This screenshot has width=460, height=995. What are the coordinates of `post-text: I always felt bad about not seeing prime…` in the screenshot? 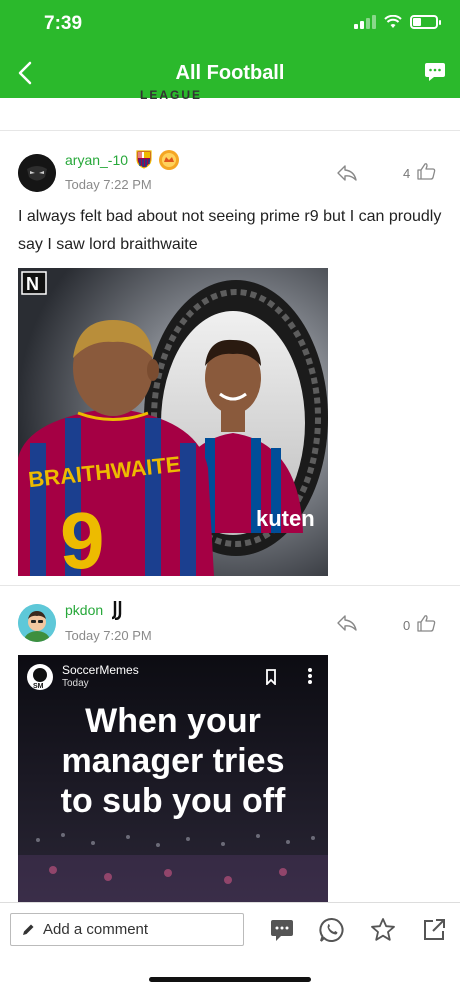 It's located at (230, 230).